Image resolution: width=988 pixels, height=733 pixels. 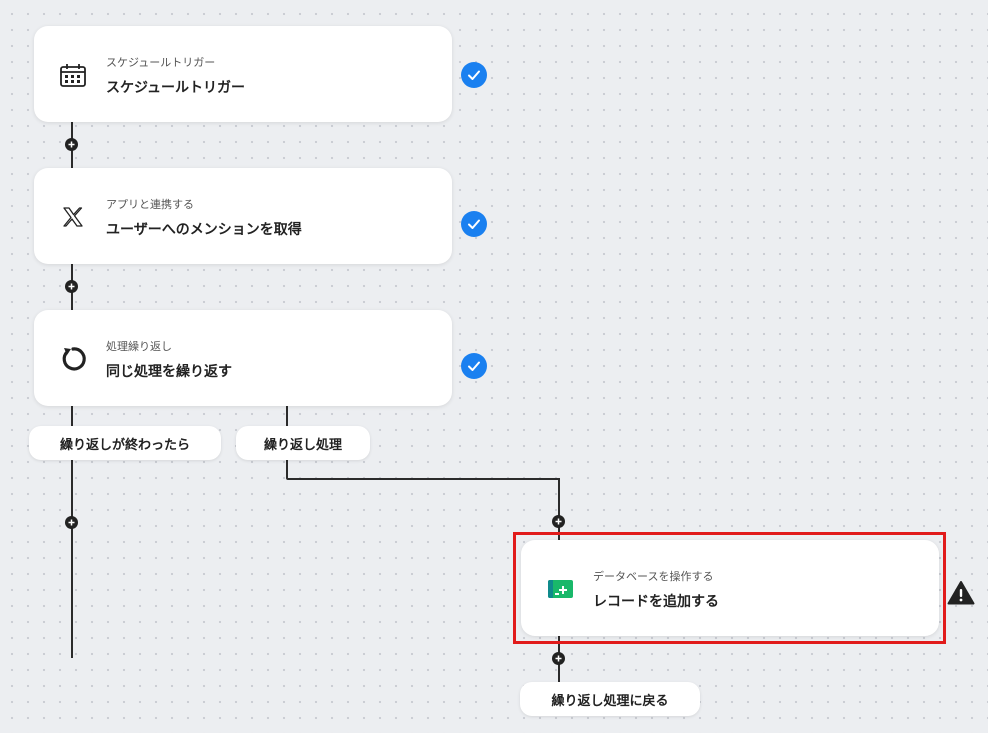 I want to click on branch-label-return-to-loop: 繰り返し処理に戻る, so click(x=610, y=699).